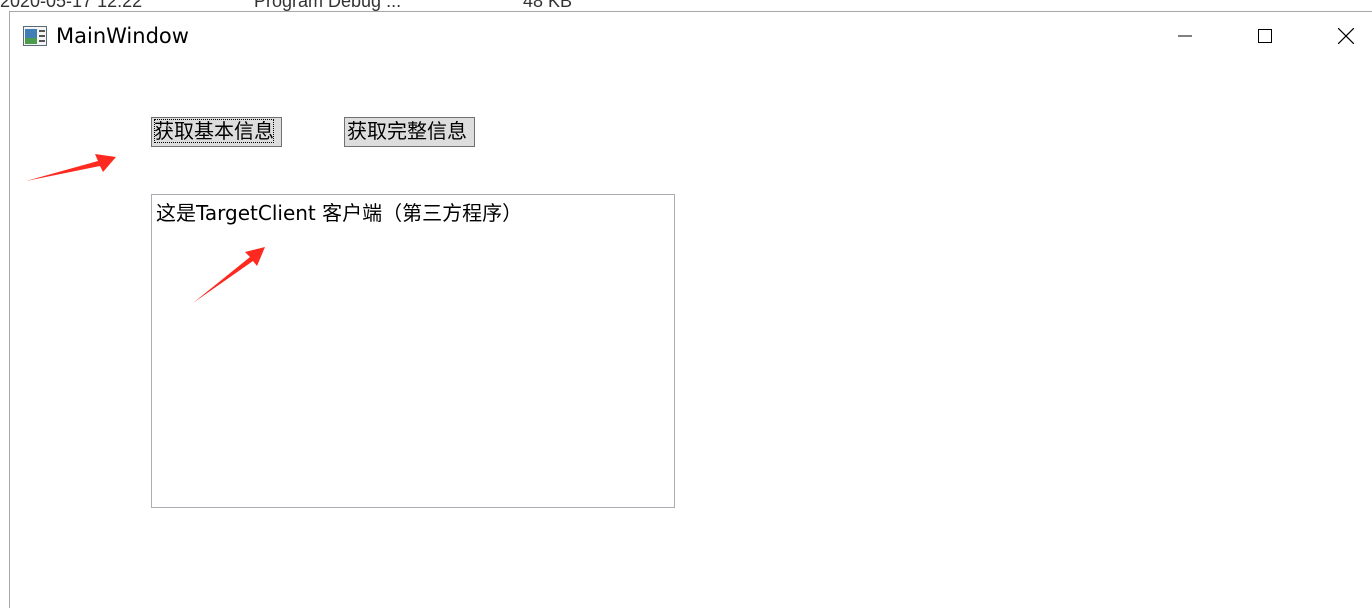 This screenshot has width=1372, height=608. I want to click on annotation-arrows, so click(145, 228).